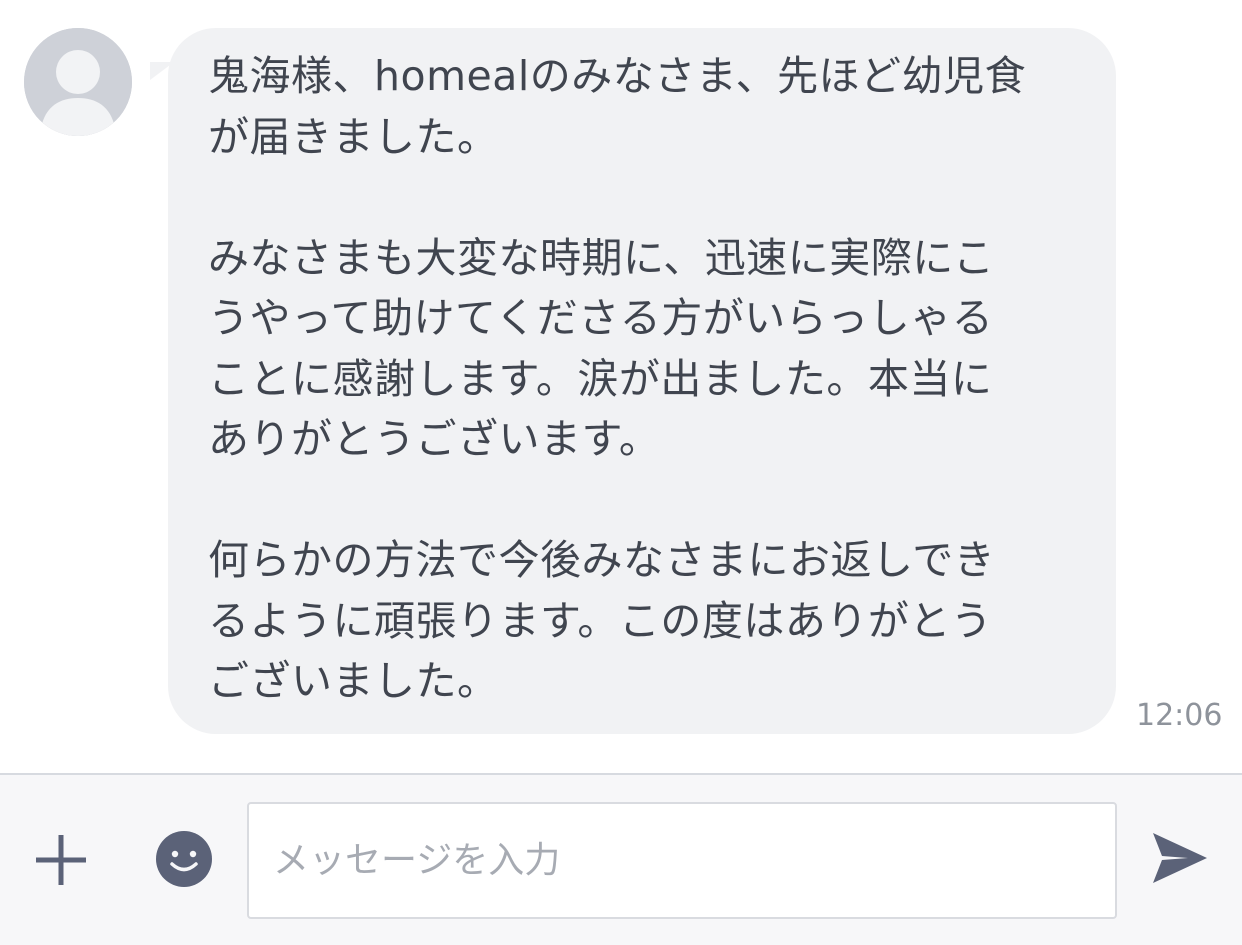 The image size is (1242, 945). I want to click on smiley-icon, so click(184, 859).